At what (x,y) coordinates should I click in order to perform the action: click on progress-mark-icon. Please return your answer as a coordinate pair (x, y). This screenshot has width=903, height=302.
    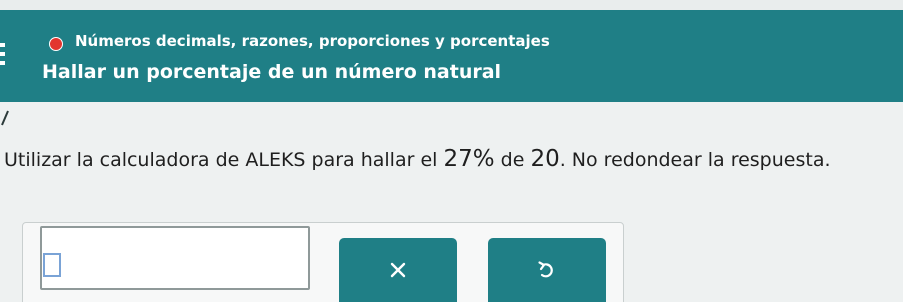
    Looking at the image, I should click on (5, 118).